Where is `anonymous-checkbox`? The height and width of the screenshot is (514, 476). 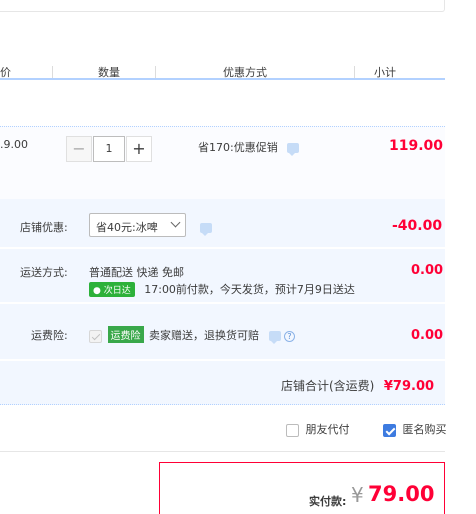 anonymous-checkbox is located at coordinates (389, 430).